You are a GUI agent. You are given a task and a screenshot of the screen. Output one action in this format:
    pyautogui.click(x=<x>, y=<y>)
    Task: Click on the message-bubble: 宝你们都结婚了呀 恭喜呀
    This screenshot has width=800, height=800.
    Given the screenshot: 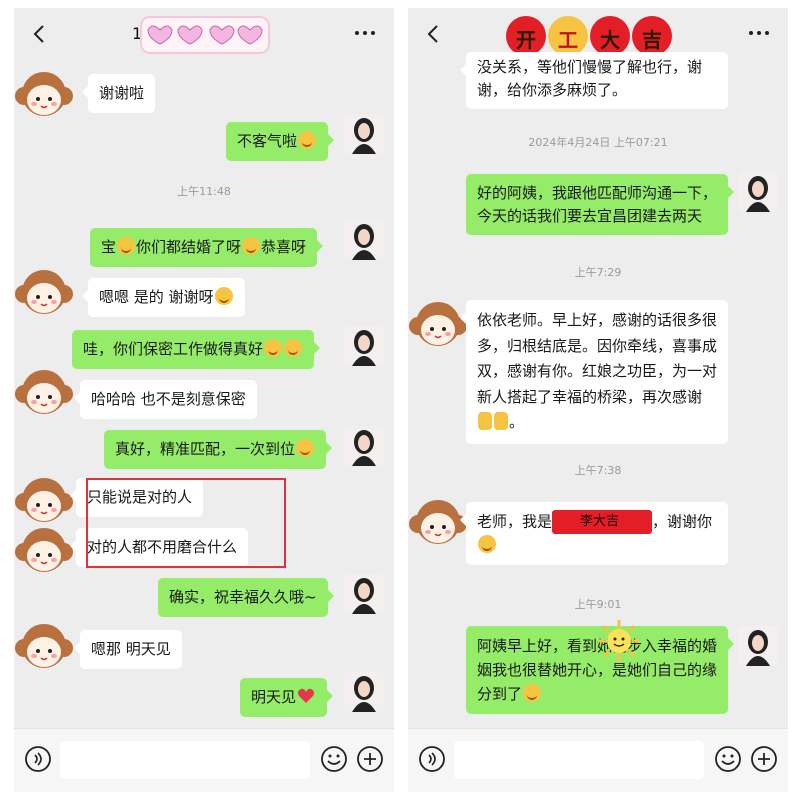 What is the action you would take?
    pyautogui.click(x=207, y=247)
    